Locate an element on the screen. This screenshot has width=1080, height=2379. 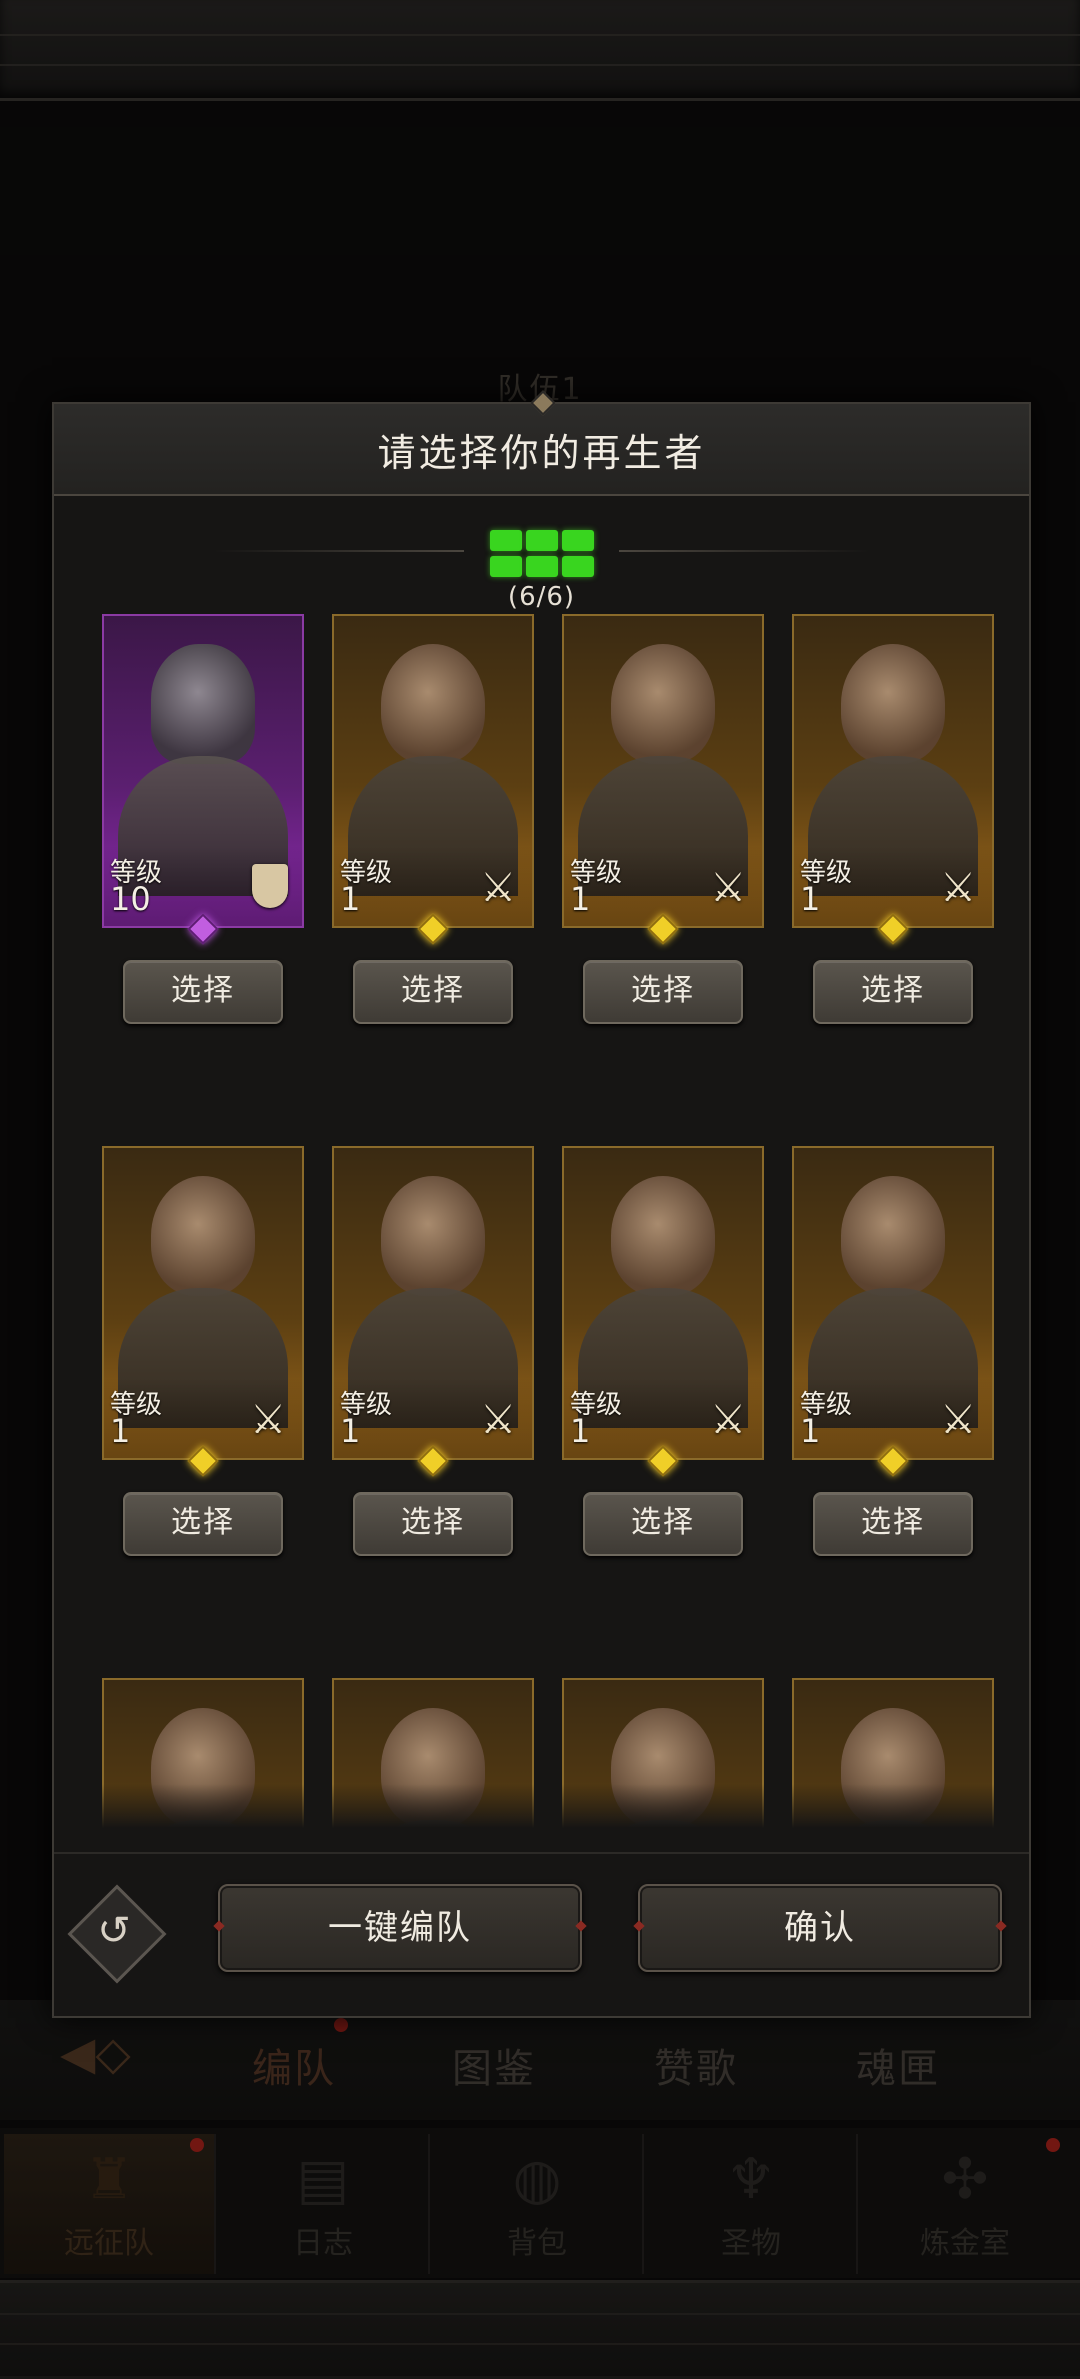
scroll-fade is located at coordinates (541, 1806).